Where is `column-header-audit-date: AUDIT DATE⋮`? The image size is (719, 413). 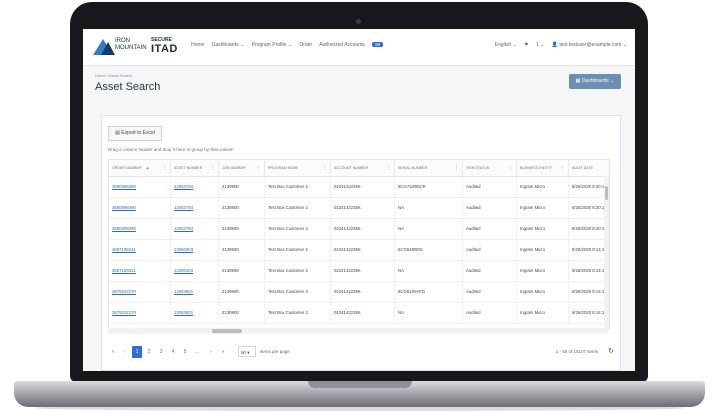
column-header-audit-date: AUDIT DATE⋮ is located at coordinates (589, 168).